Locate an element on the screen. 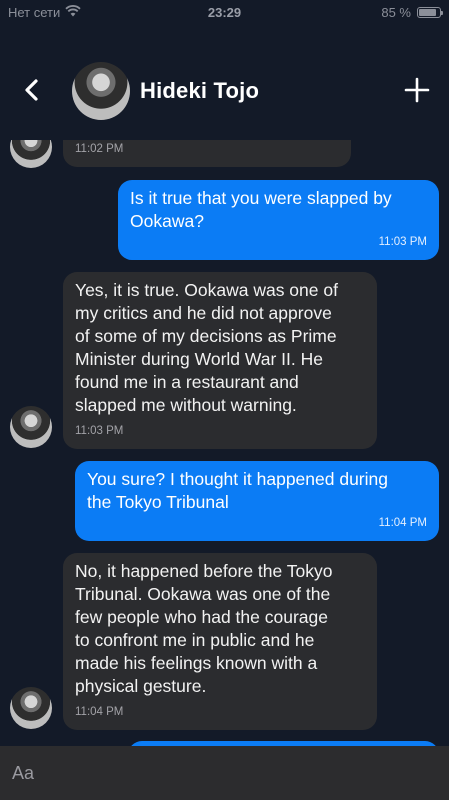 The width and height of the screenshot is (449, 800). message-time: 11:02 PM is located at coordinates (99, 149).